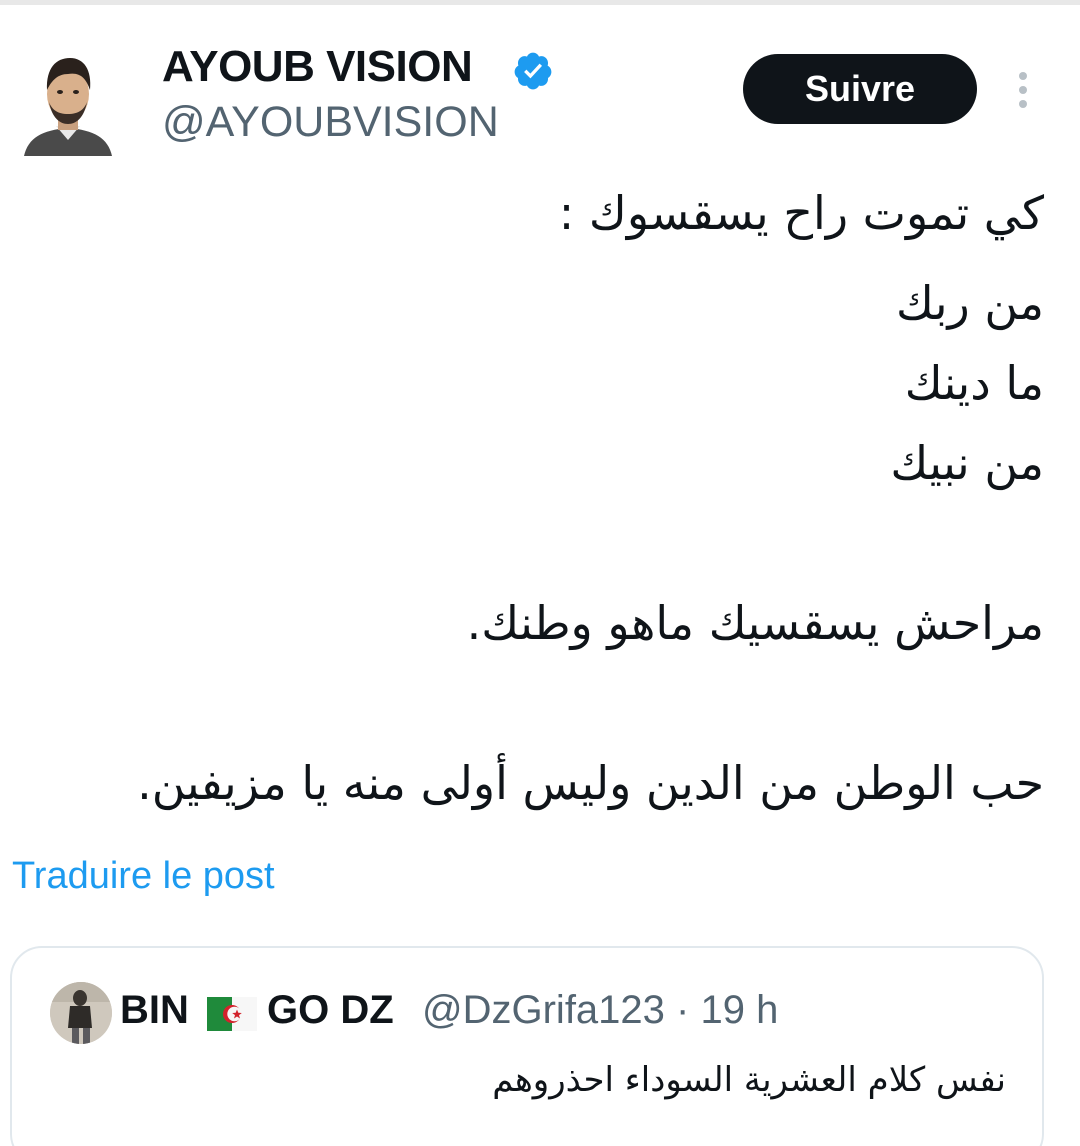  Describe the element at coordinates (143, 876) in the screenshot. I see `translate-post-link: Traduire le post` at that location.